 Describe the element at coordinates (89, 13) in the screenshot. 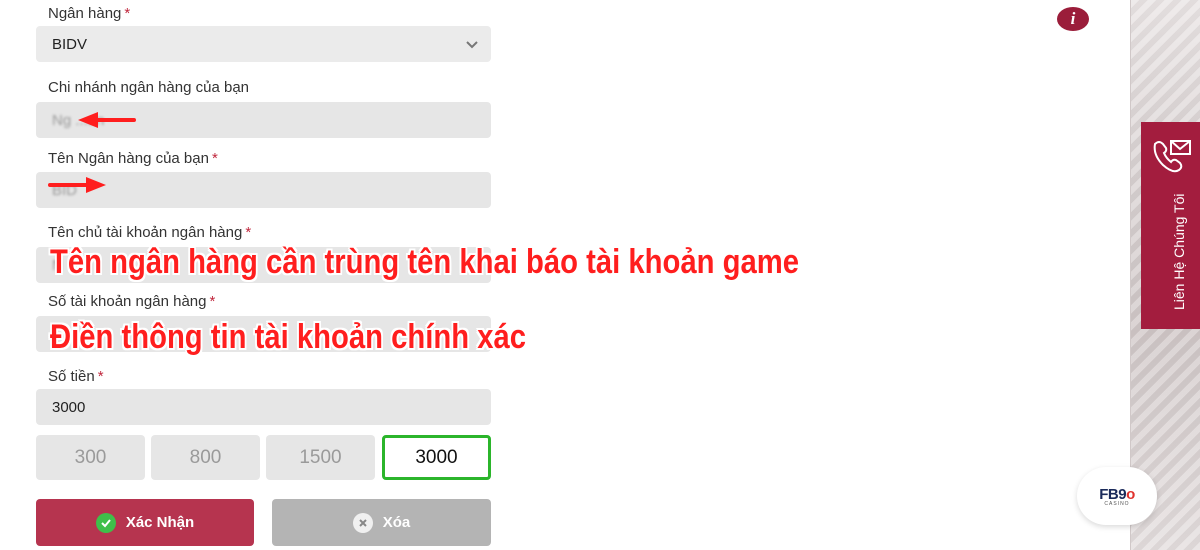

I see `bank-label: Ngân hàng *` at that location.